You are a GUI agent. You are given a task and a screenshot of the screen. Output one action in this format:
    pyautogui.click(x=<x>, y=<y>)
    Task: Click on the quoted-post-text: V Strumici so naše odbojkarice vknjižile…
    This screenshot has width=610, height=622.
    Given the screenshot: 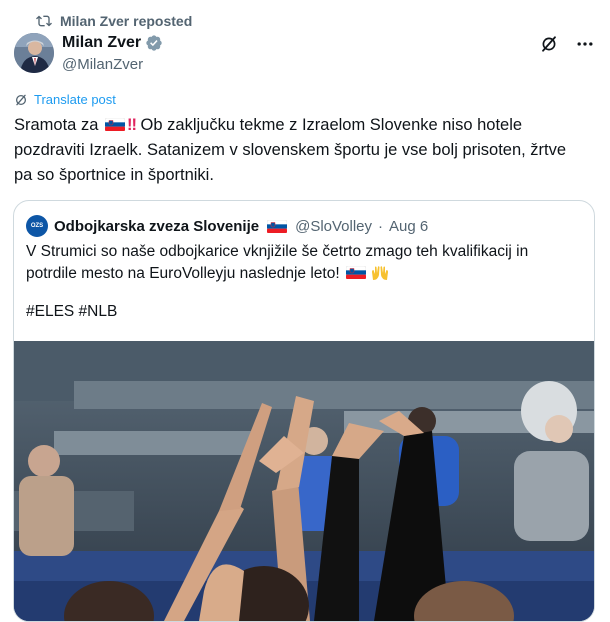 What is the action you would take?
    pyautogui.click(x=303, y=263)
    